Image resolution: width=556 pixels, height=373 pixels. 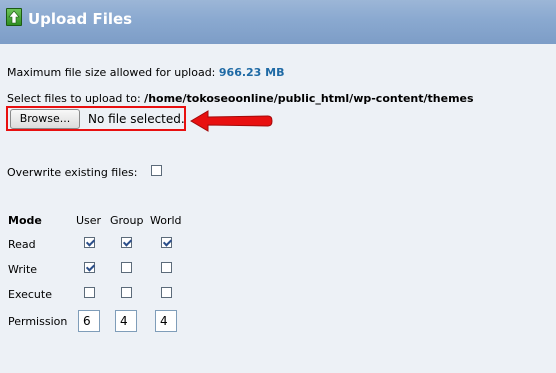 What do you see at coordinates (89, 220) in the screenshot?
I see `user-header: User` at bounding box center [89, 220].